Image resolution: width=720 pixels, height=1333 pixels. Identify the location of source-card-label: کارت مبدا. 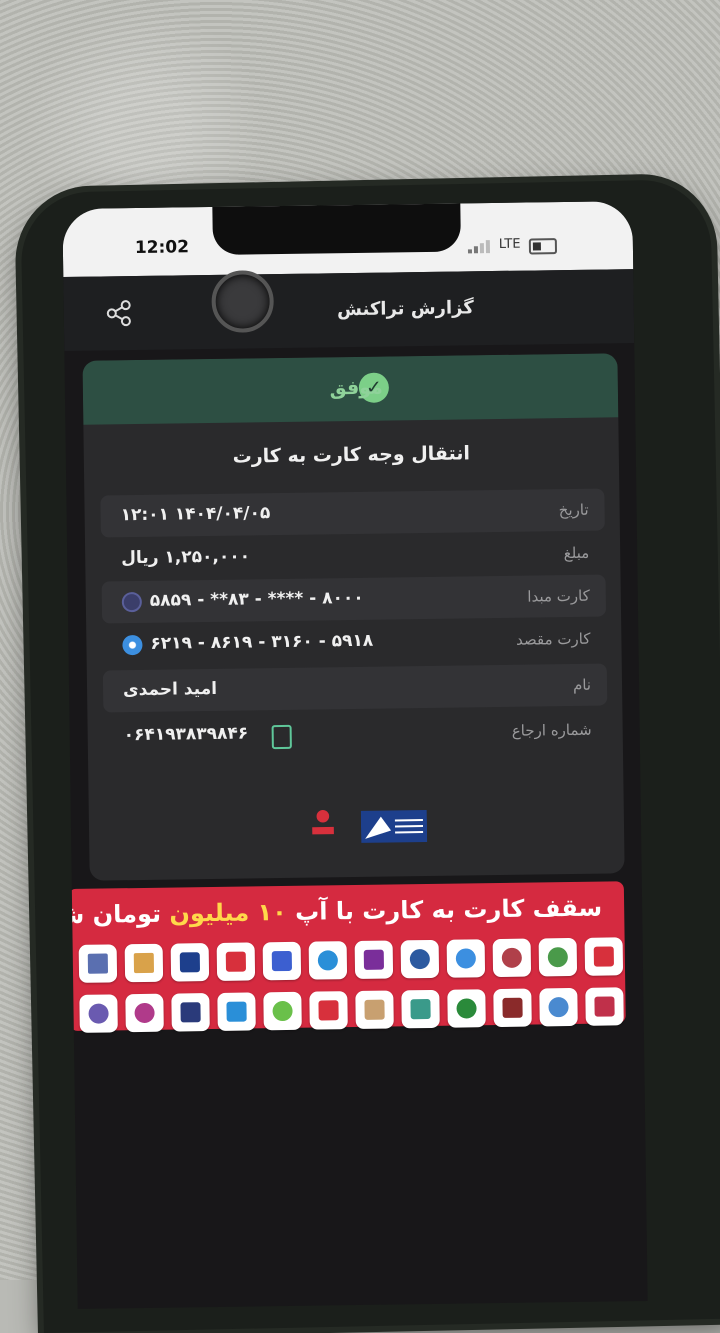
(558, 596).